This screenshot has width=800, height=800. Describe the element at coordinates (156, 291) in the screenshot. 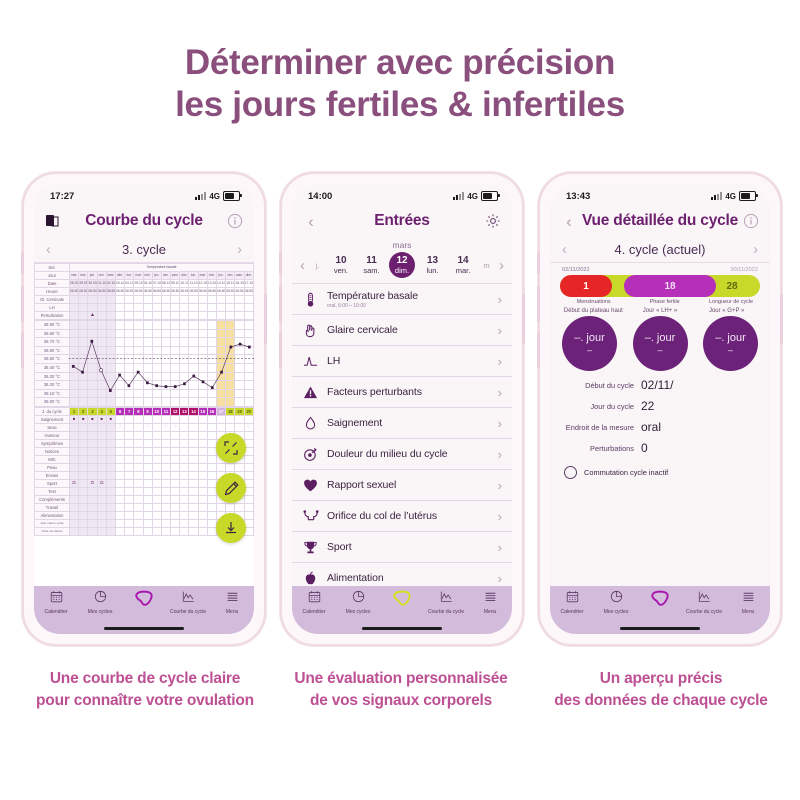

I see `chart-cell: 06:50` at that location.